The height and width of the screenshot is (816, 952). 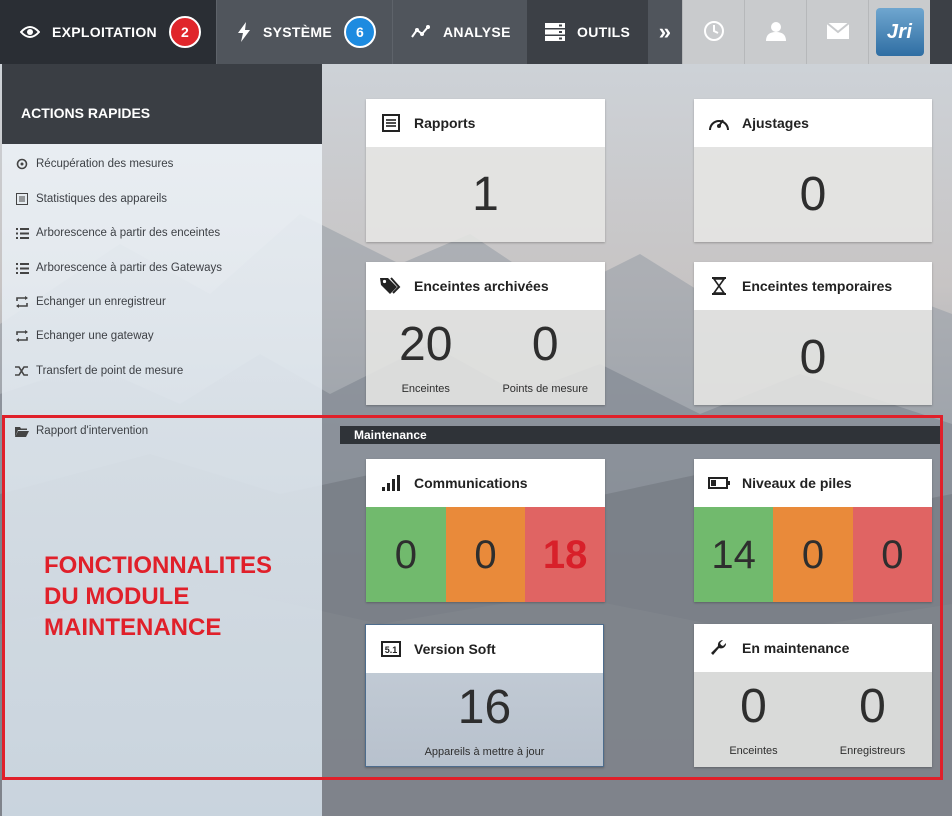 What do you see at coordinates (108, 32) in the screenshot?
I see `nav-tab-exploitation: EXPLOITATION 2` at bounding box center [108, 32].